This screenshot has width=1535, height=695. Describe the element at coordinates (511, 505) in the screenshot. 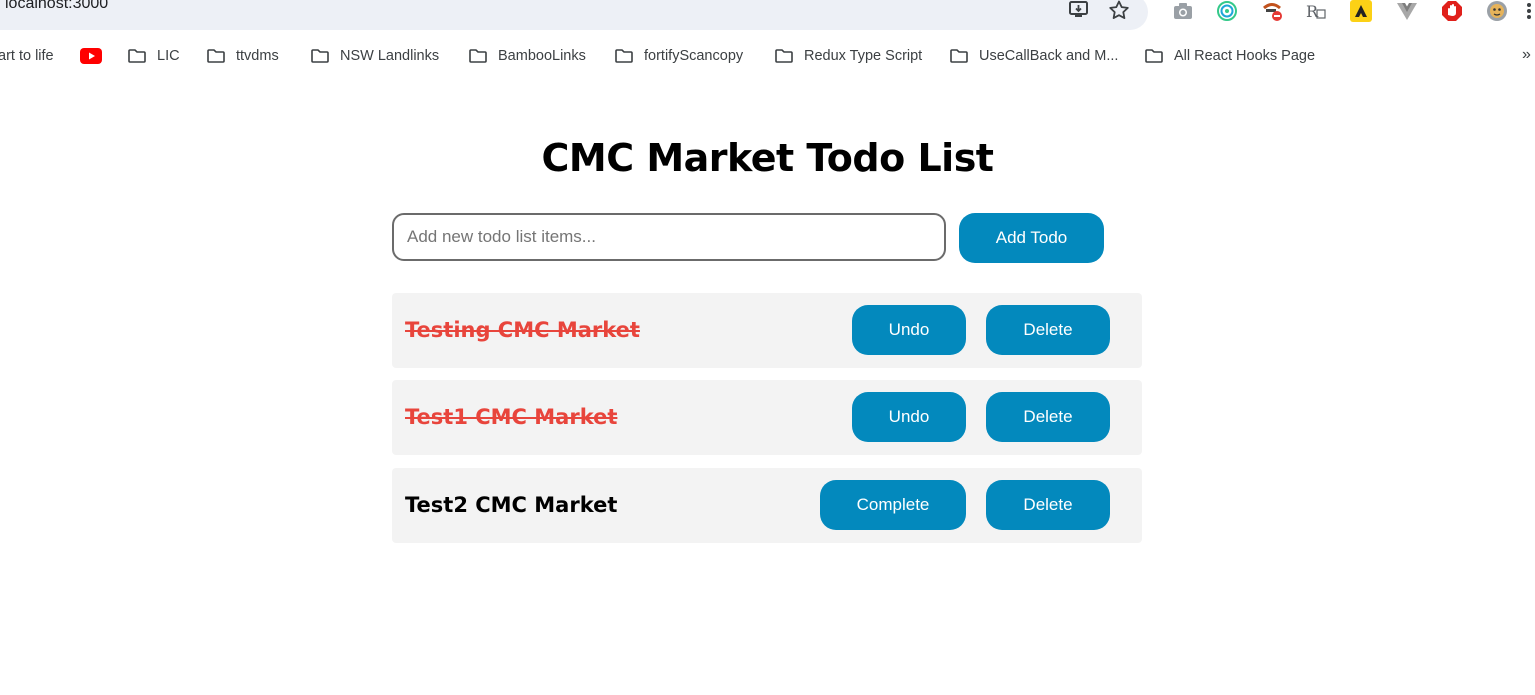

I see `todo-text: Test2 CMC Market` at that location.